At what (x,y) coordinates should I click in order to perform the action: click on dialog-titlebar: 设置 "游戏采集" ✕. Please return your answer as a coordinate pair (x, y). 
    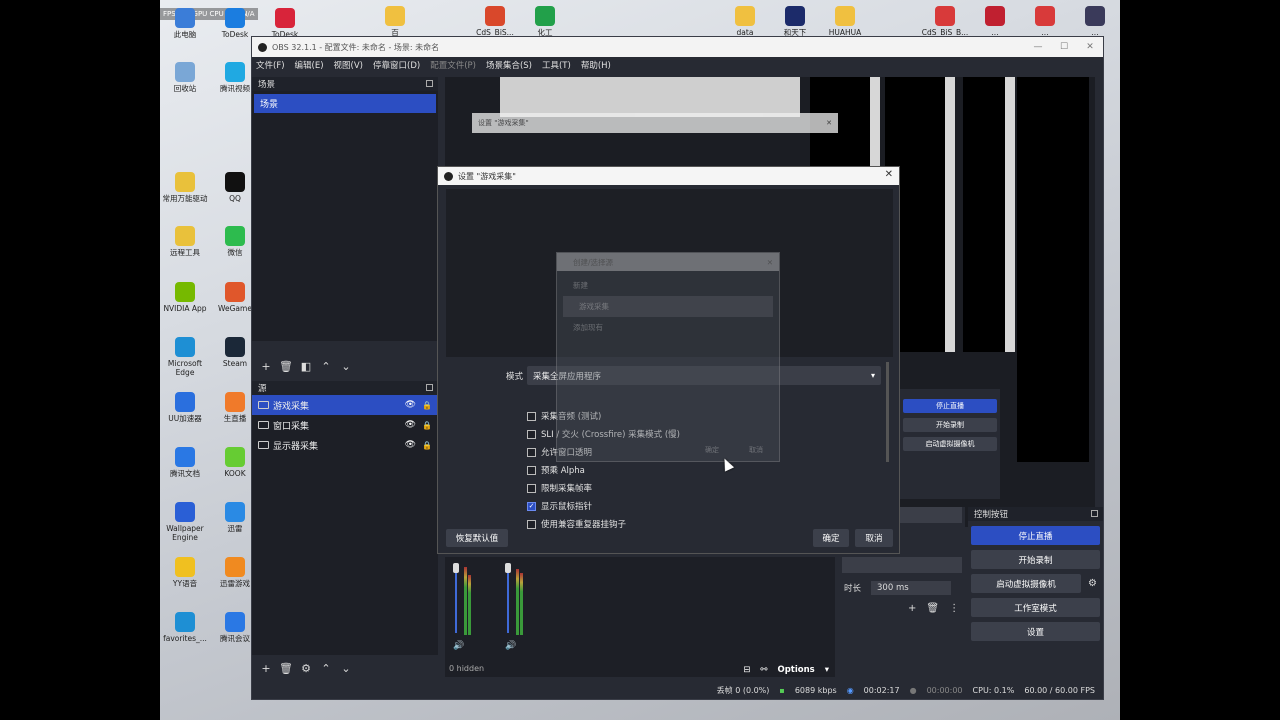
    Looking at the image, I should click on (668, 176).